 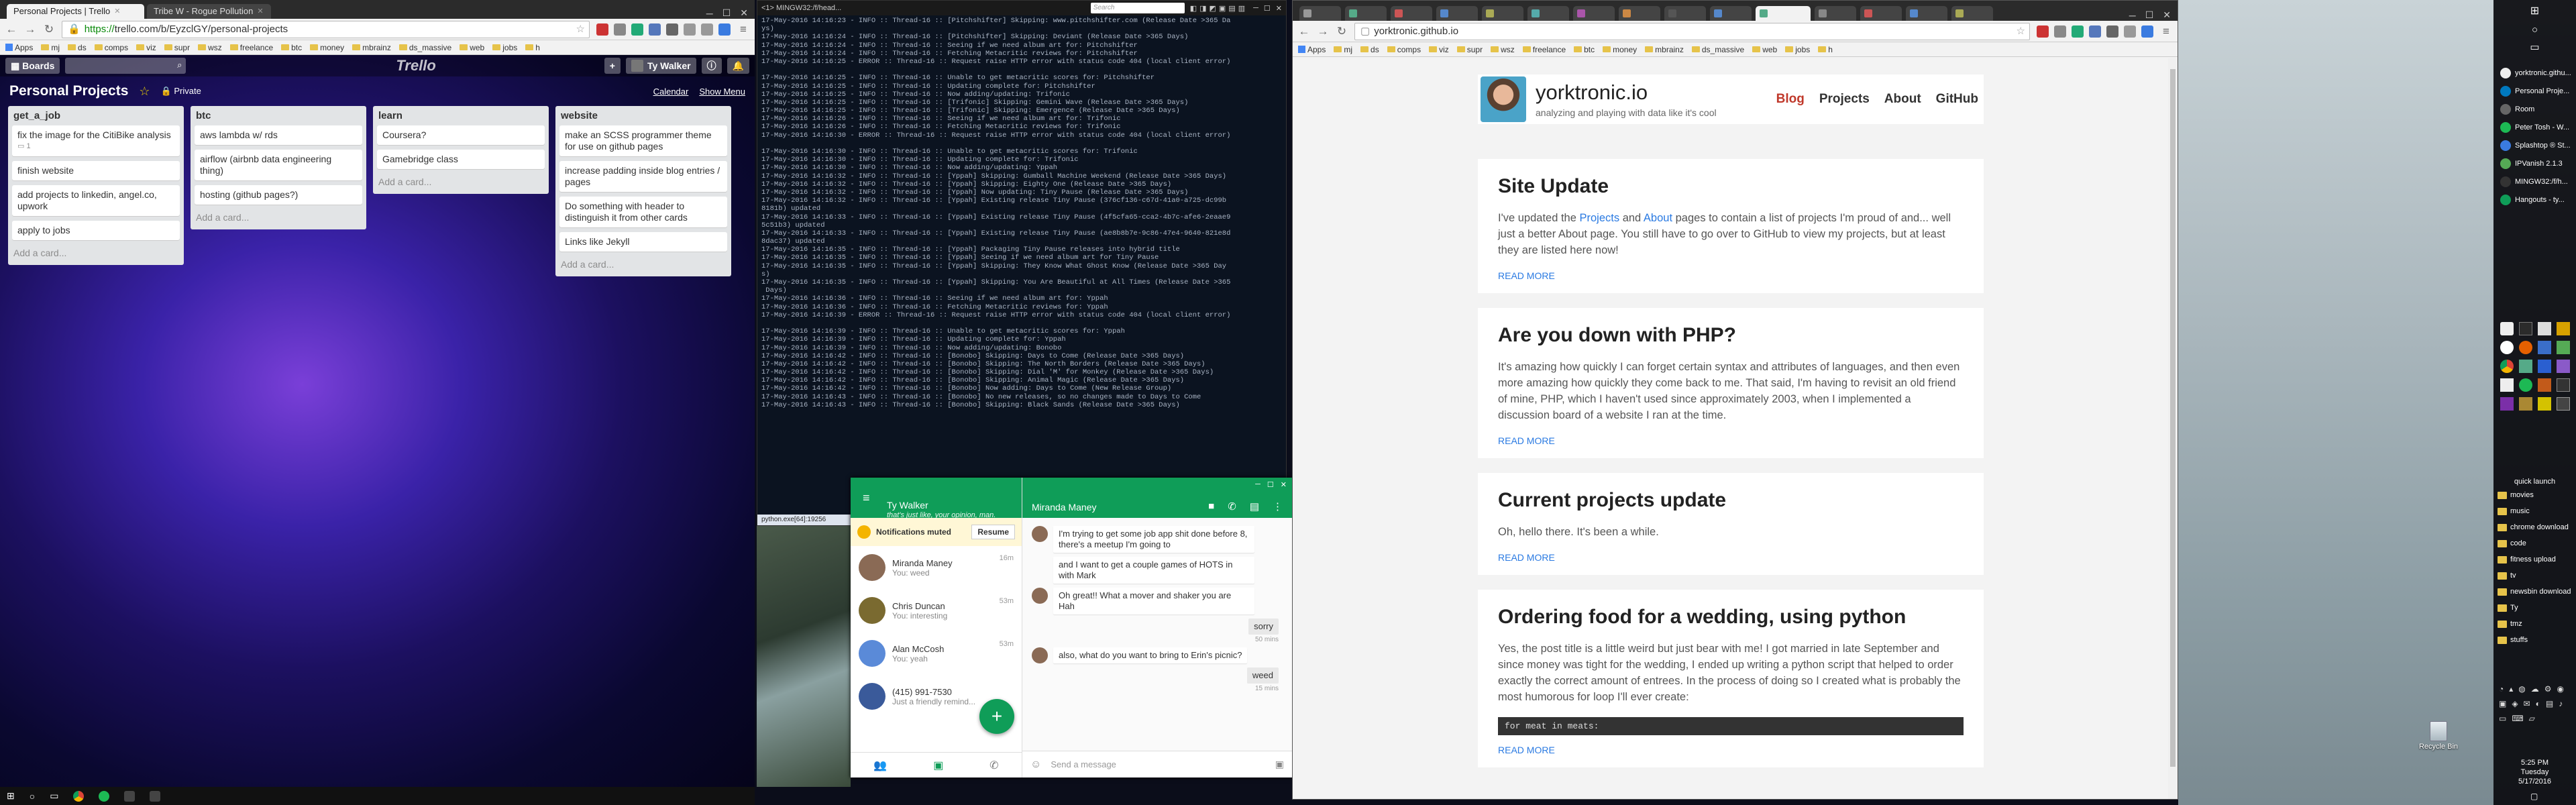 What do you see at coordinates (2507, 328) in the screenshot?
I see `file-explorer-icon` at bounding box center [2507, 328].